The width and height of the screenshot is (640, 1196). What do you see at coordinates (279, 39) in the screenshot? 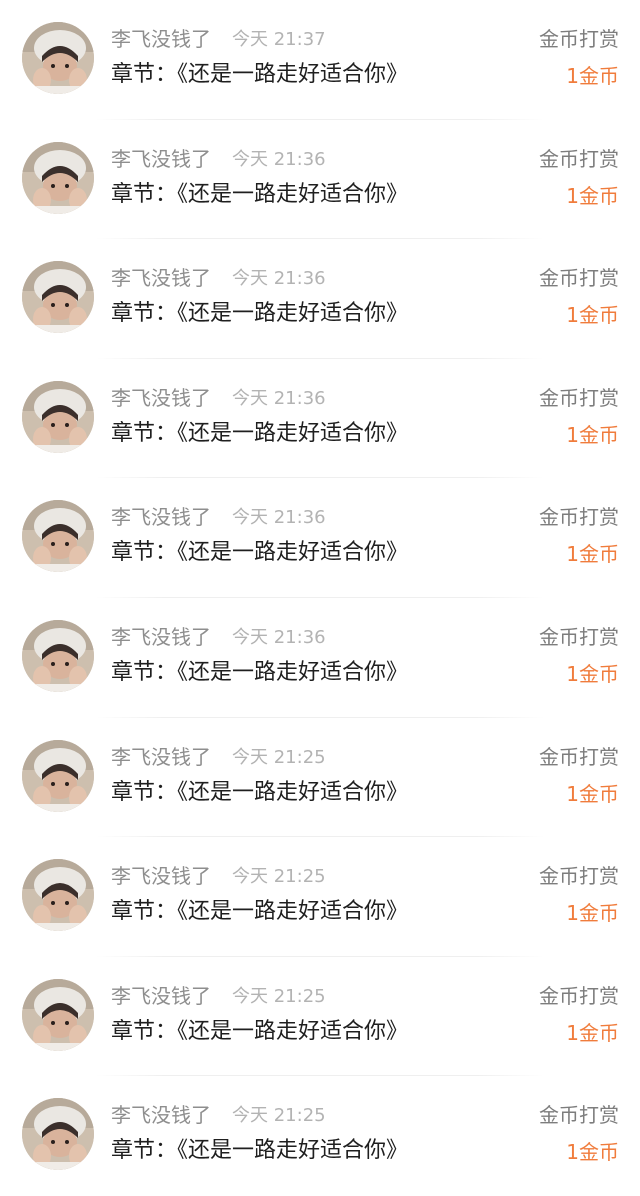
I see `timestamp: 今天 21:37` at bounding box center [279, 39].